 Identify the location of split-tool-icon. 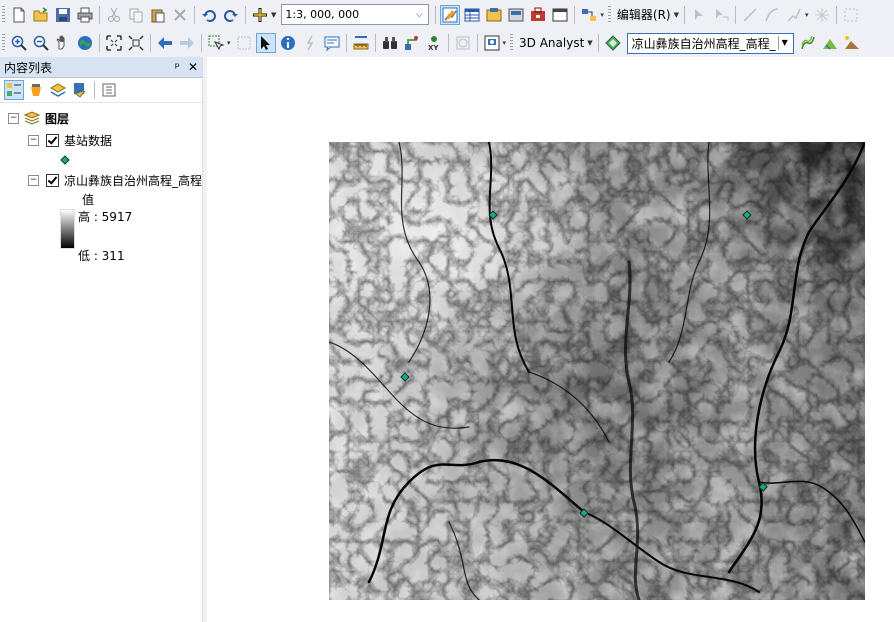
(822, 15).